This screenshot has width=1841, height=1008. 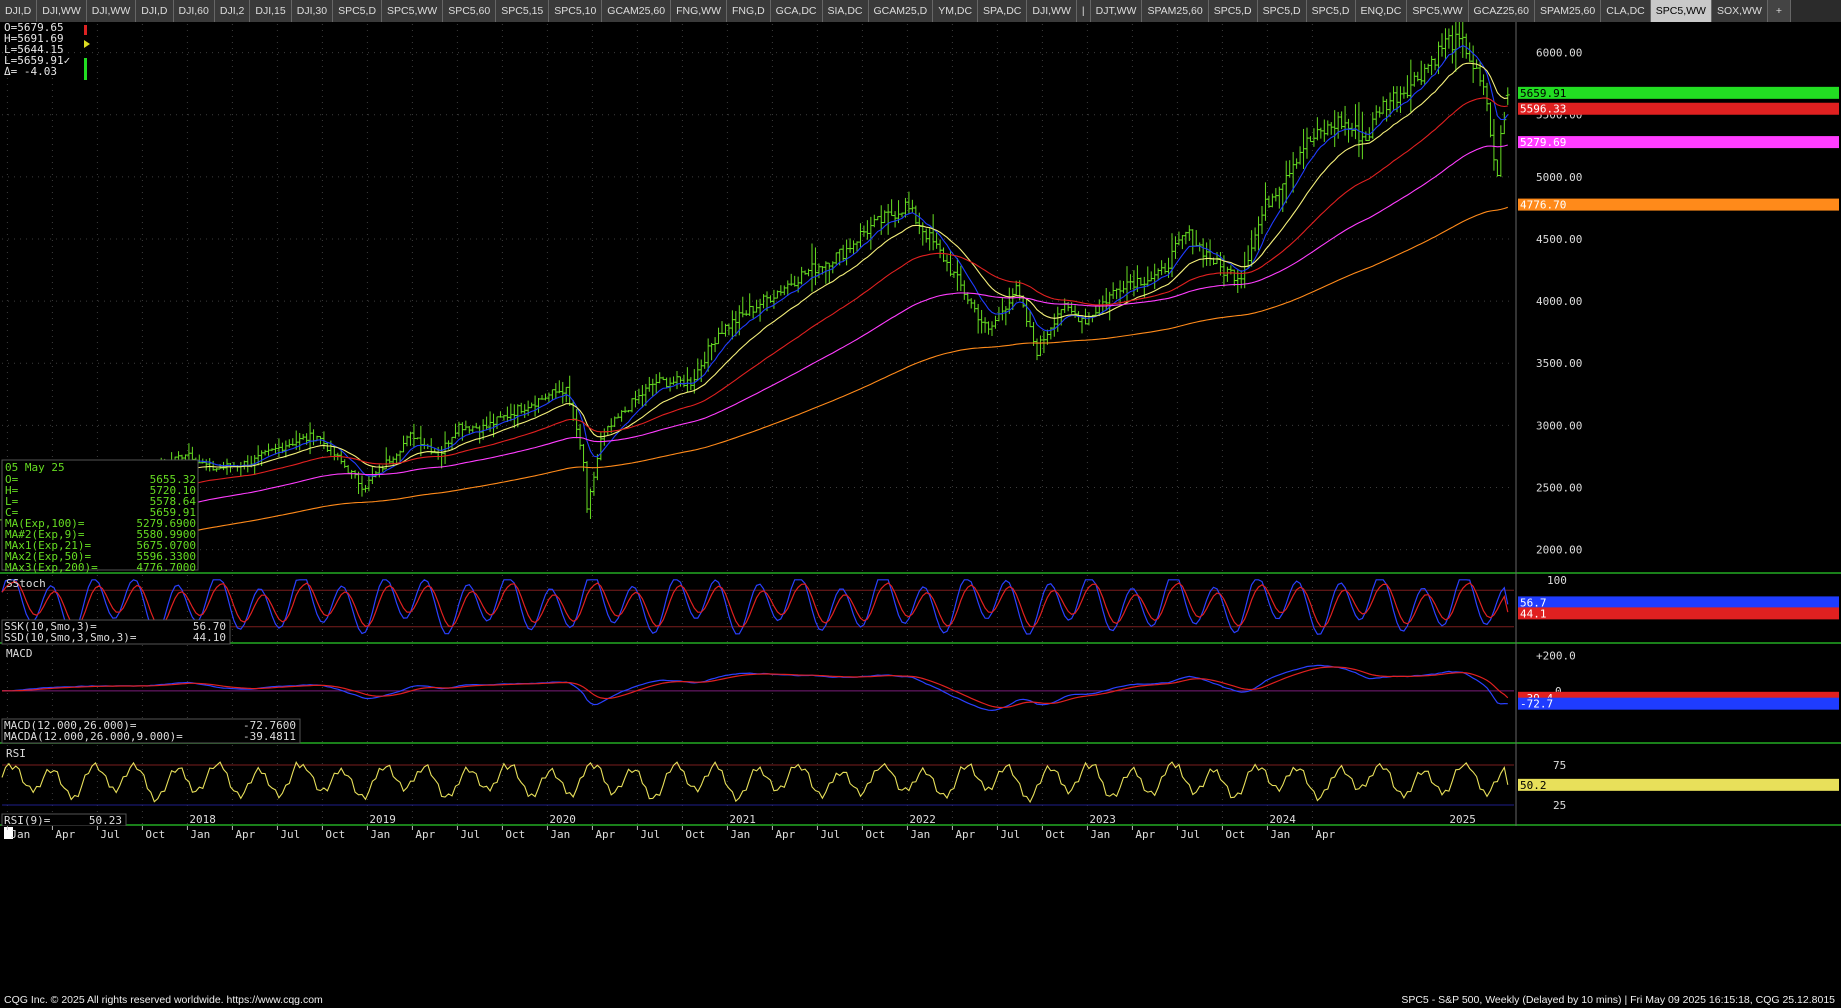 What do you see at coordinates (27, 820) in the screenshot?
I see `rsi-label: RSI(9)=` at bounding box center [27, 820].